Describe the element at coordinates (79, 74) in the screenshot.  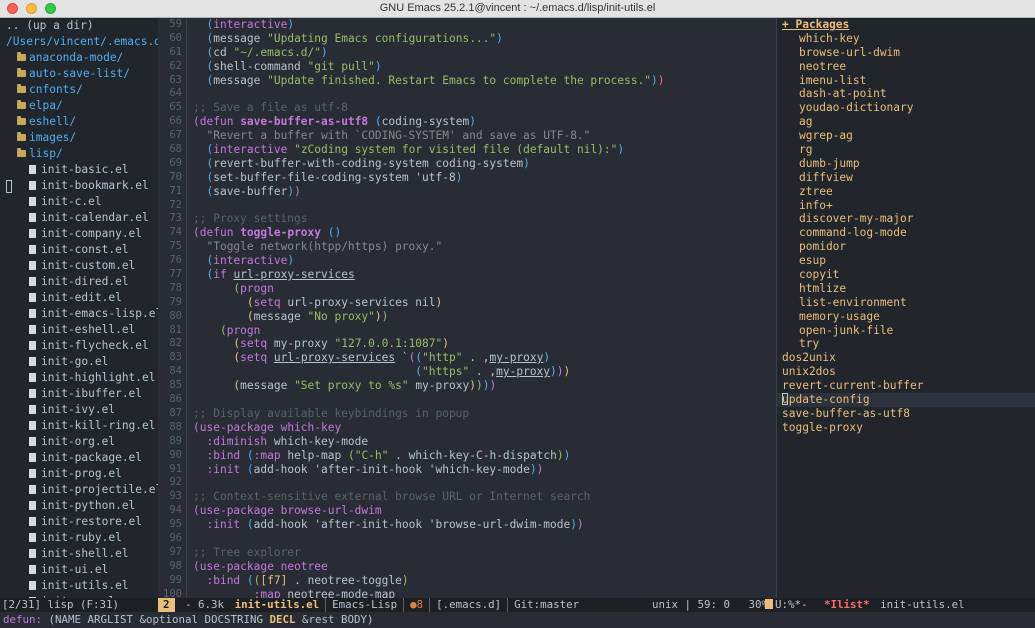
I see `tree-folder: auto-save-list/` at that location.